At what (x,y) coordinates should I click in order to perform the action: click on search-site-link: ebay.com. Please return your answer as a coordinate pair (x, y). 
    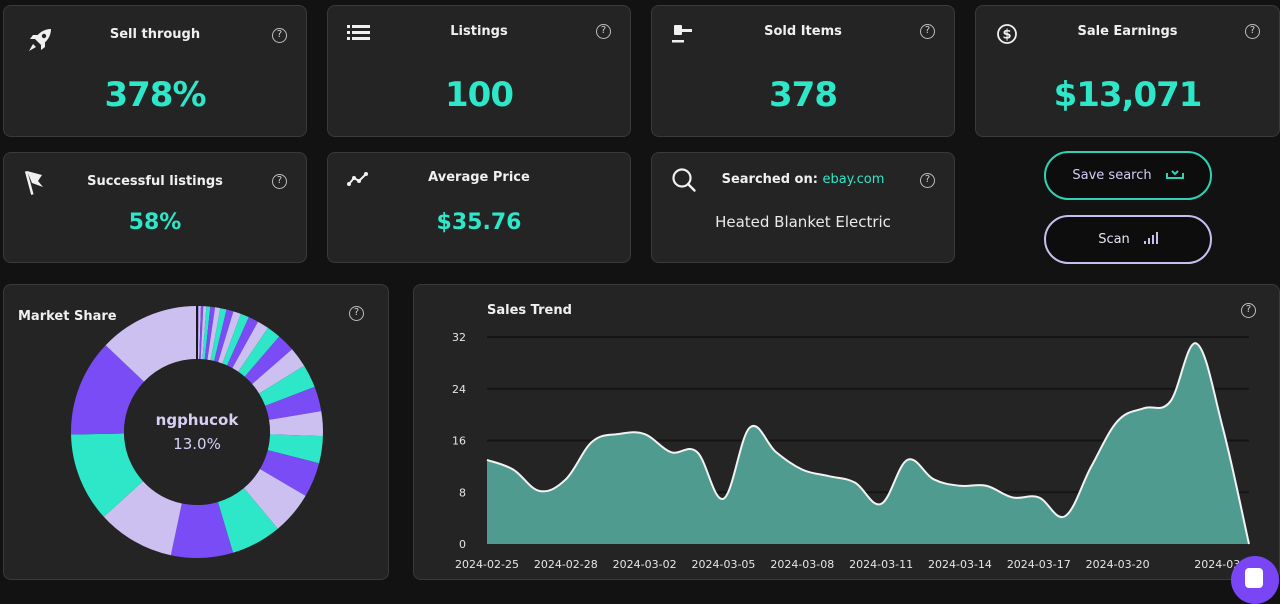
    Looking at the image, I should click on (853, 179).